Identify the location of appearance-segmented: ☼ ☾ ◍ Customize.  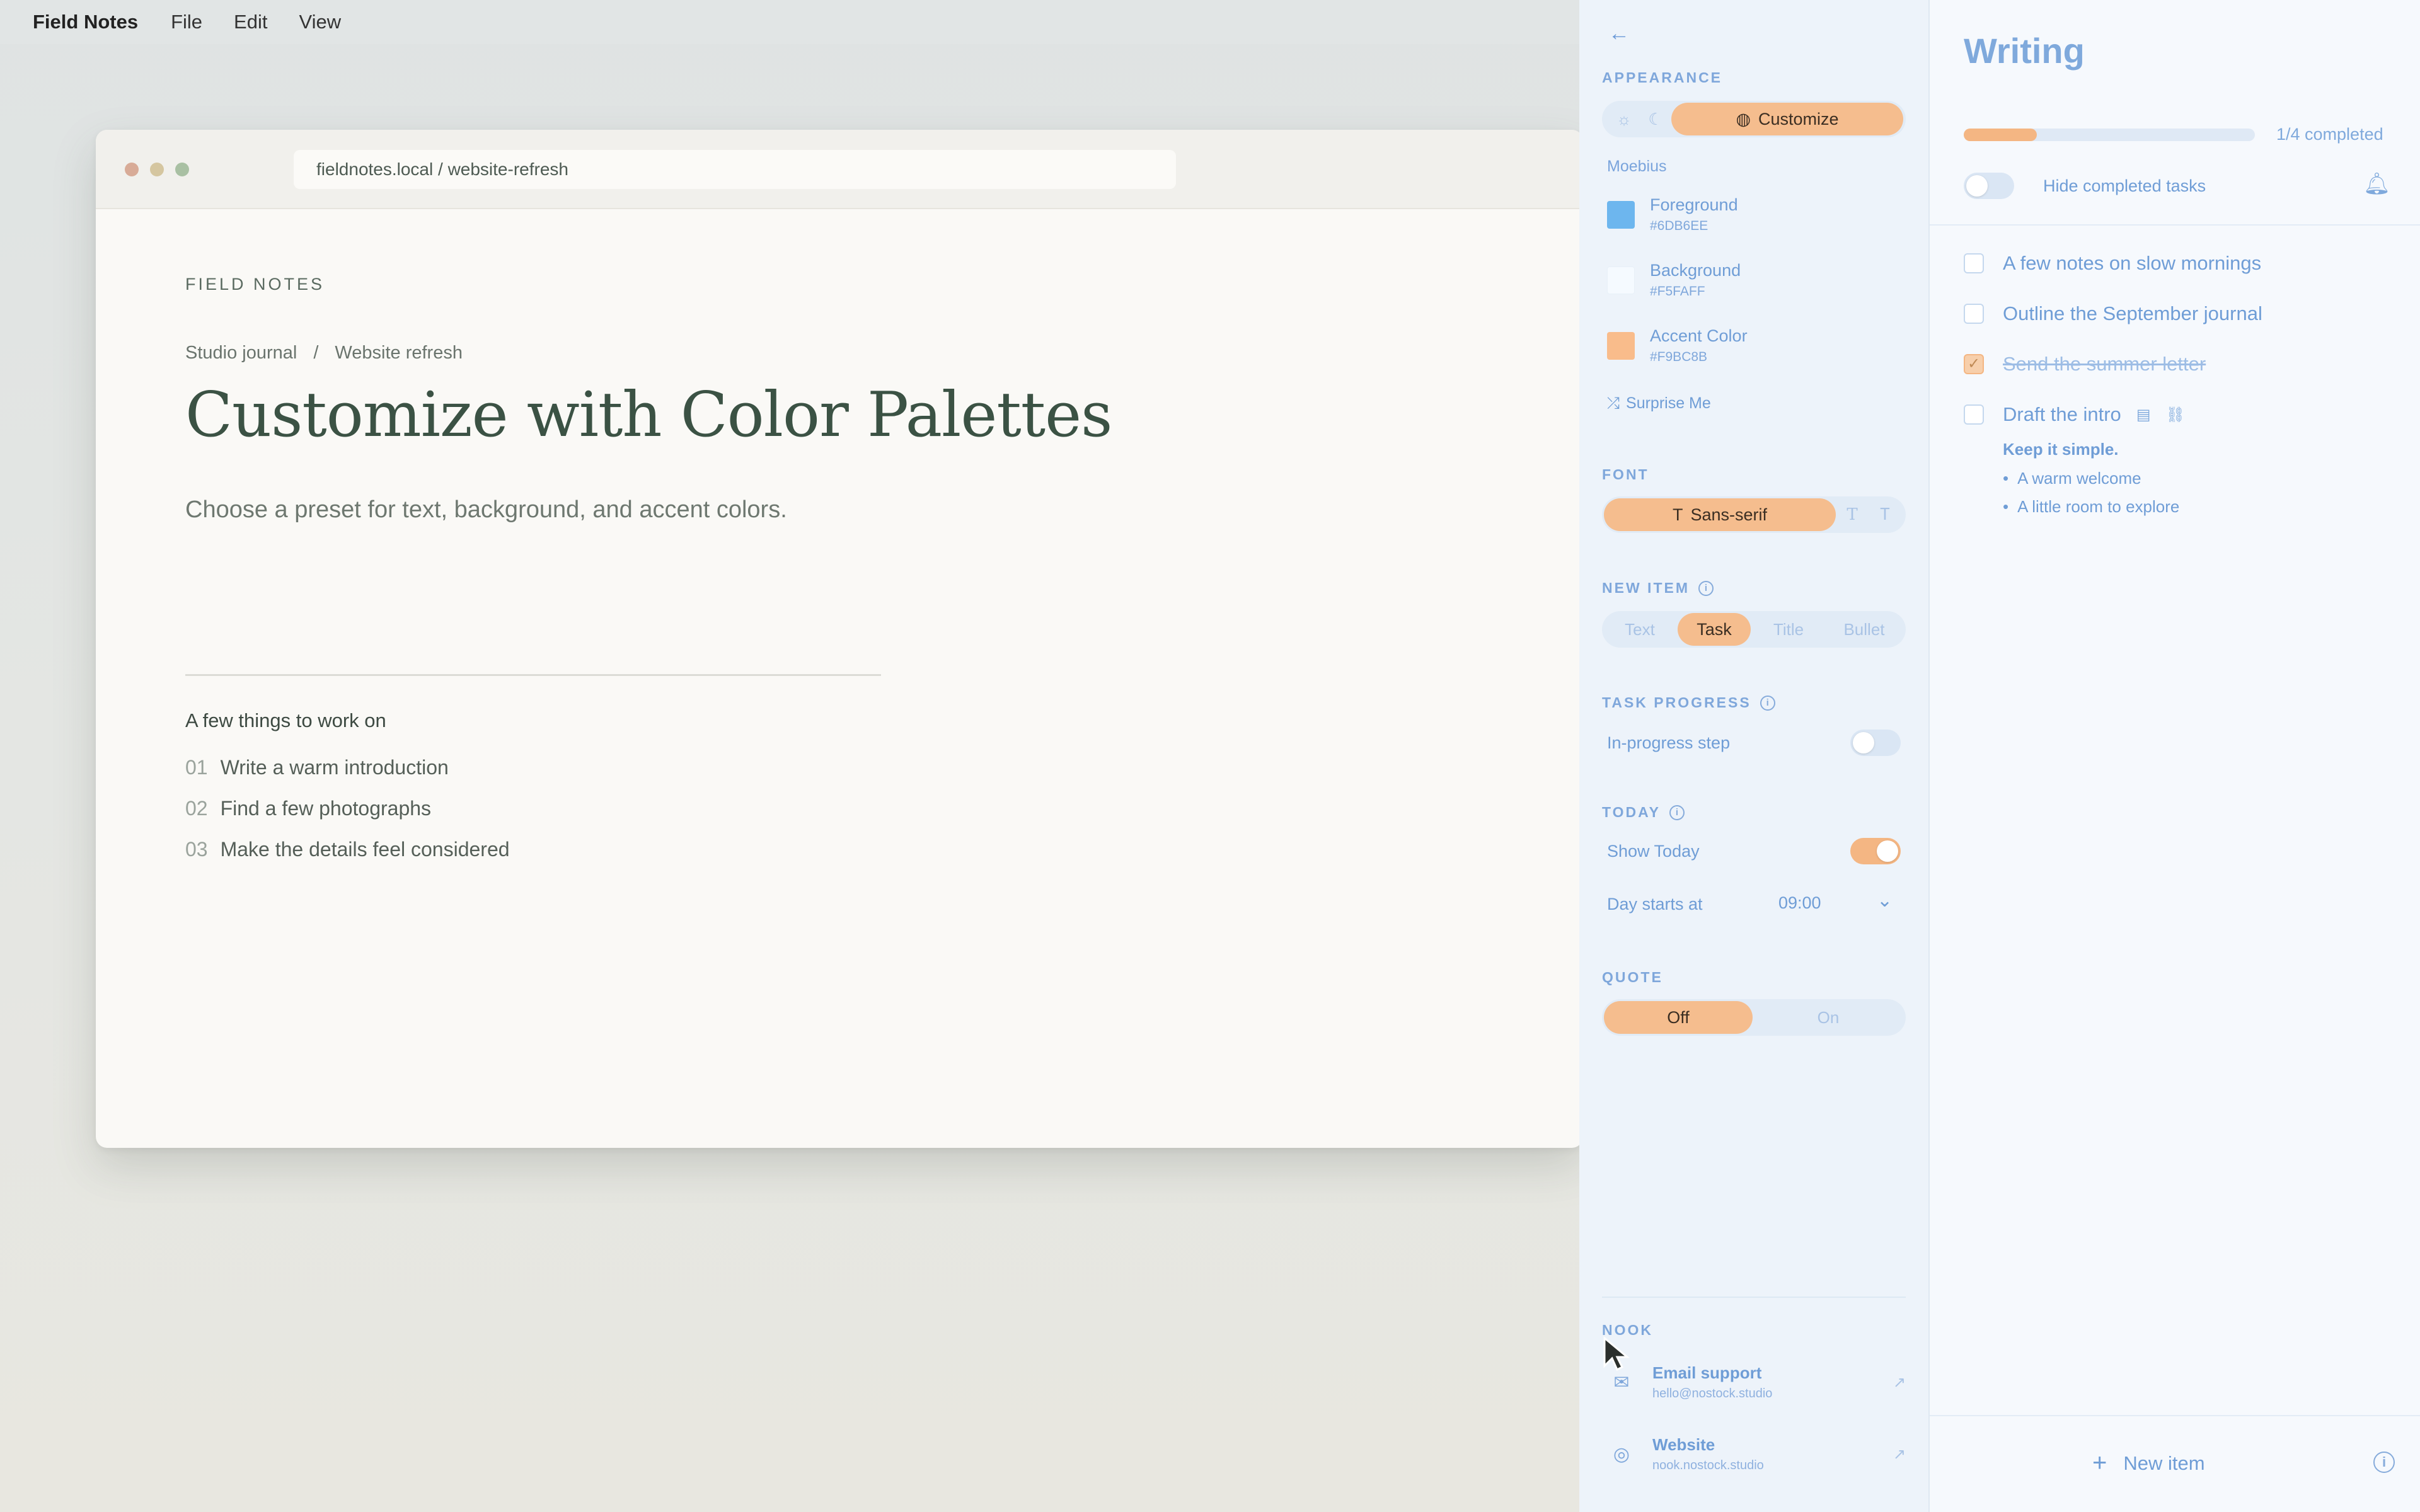
(1754, 119).